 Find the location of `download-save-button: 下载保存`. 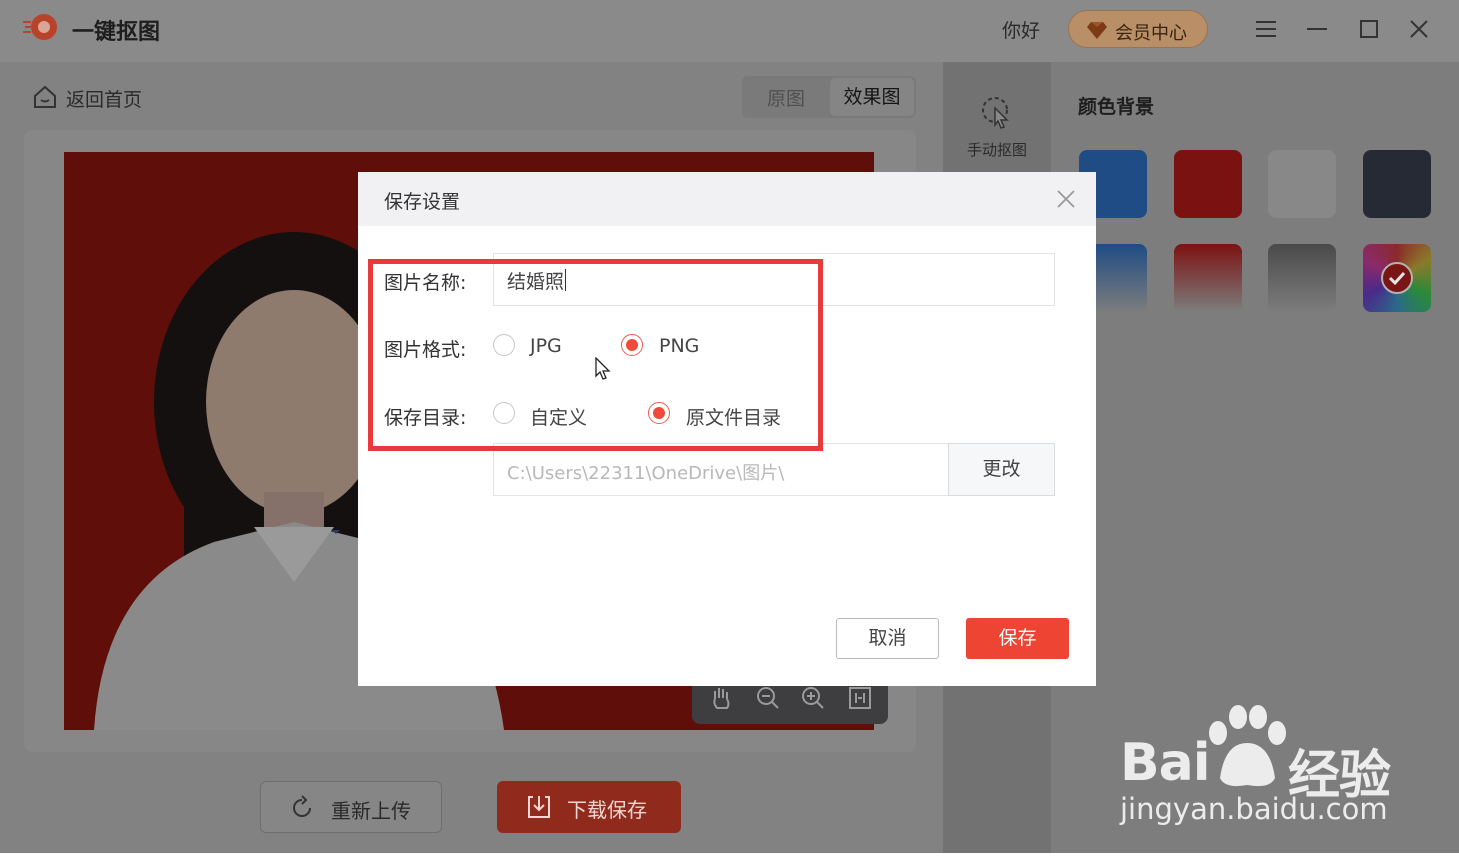

download-save-button: 下载保存 is located at coordinates (589, 807).